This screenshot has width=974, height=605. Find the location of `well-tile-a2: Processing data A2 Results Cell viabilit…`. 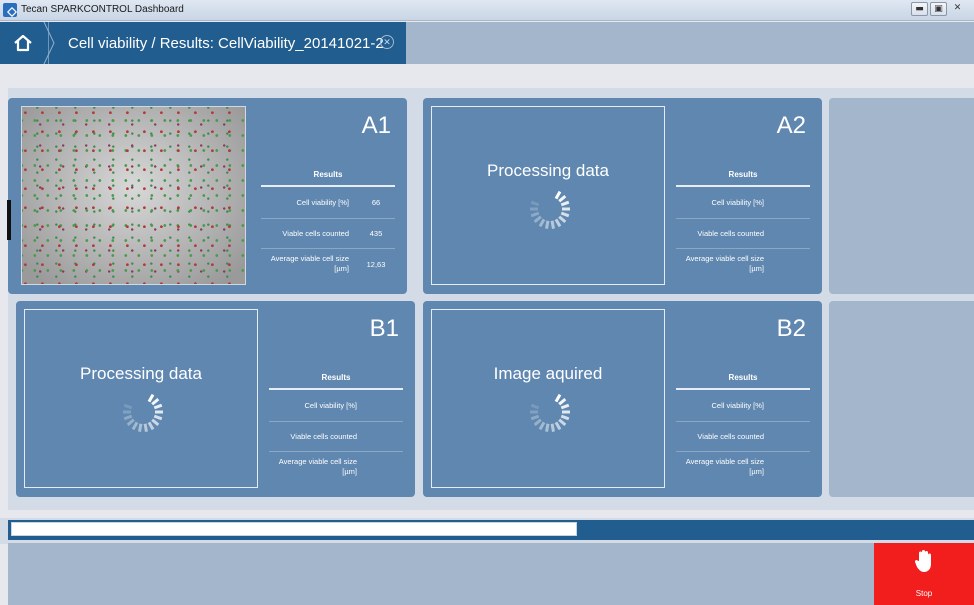

well-tile-a2: Processing data A2 Results Cell viabilit… is located at coordinates (622, 196).